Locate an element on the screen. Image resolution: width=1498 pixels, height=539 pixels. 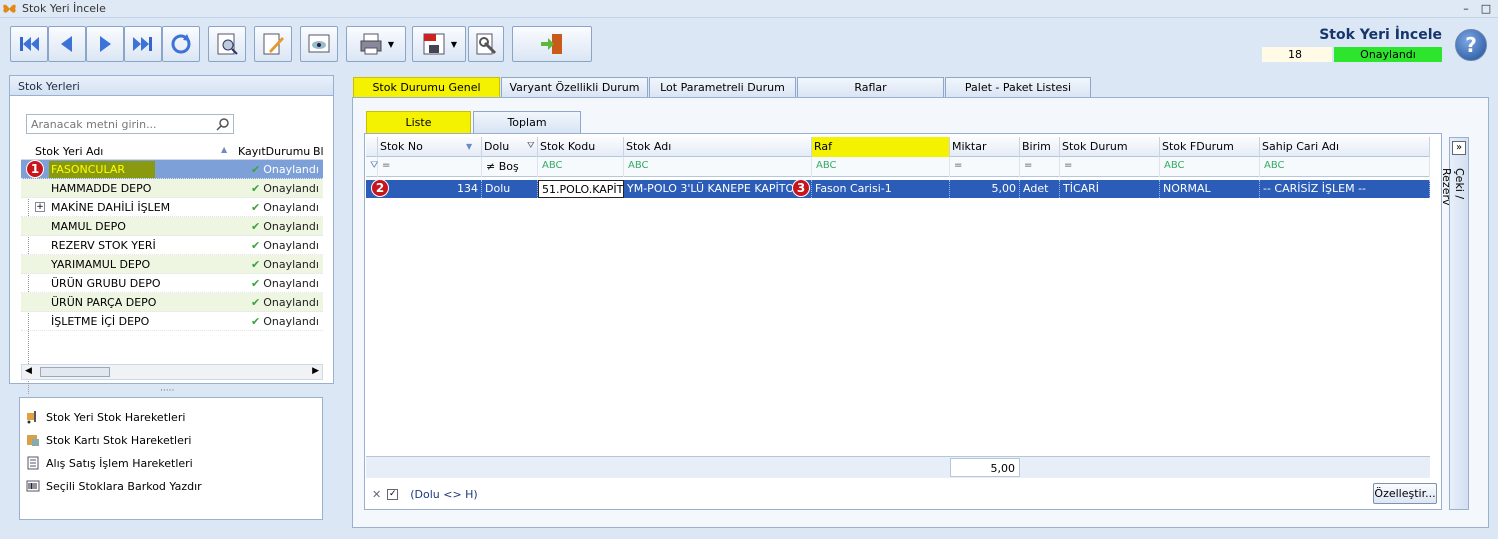
expand-icon: + is located at coordinates (40, 207).